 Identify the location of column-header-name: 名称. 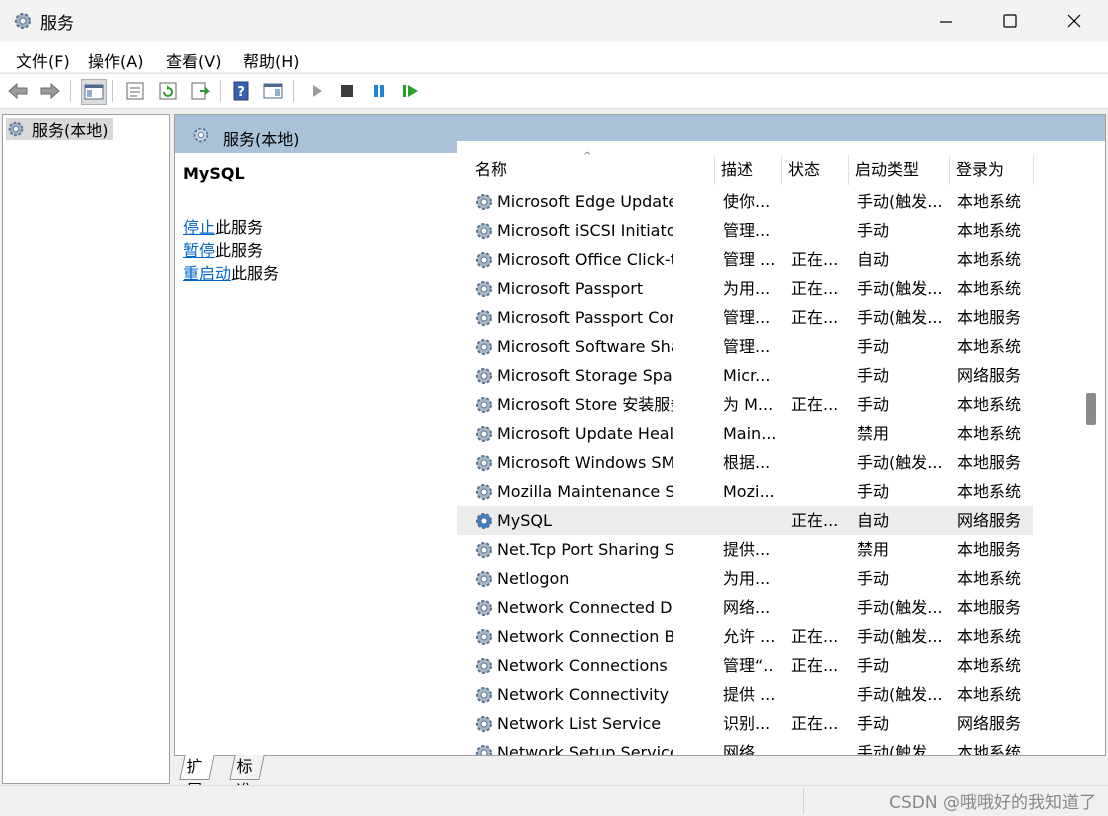
(592, 170).